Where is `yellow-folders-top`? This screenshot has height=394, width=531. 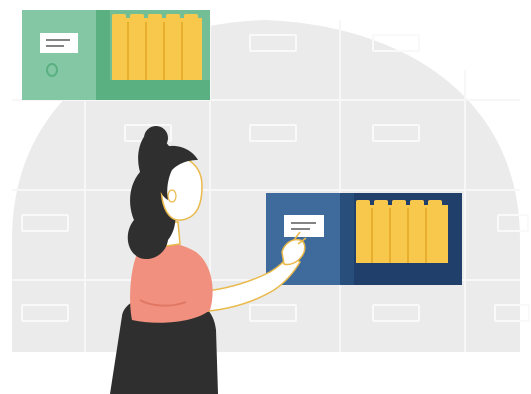
yellow-folders-top is located at coordinates (157, 47).